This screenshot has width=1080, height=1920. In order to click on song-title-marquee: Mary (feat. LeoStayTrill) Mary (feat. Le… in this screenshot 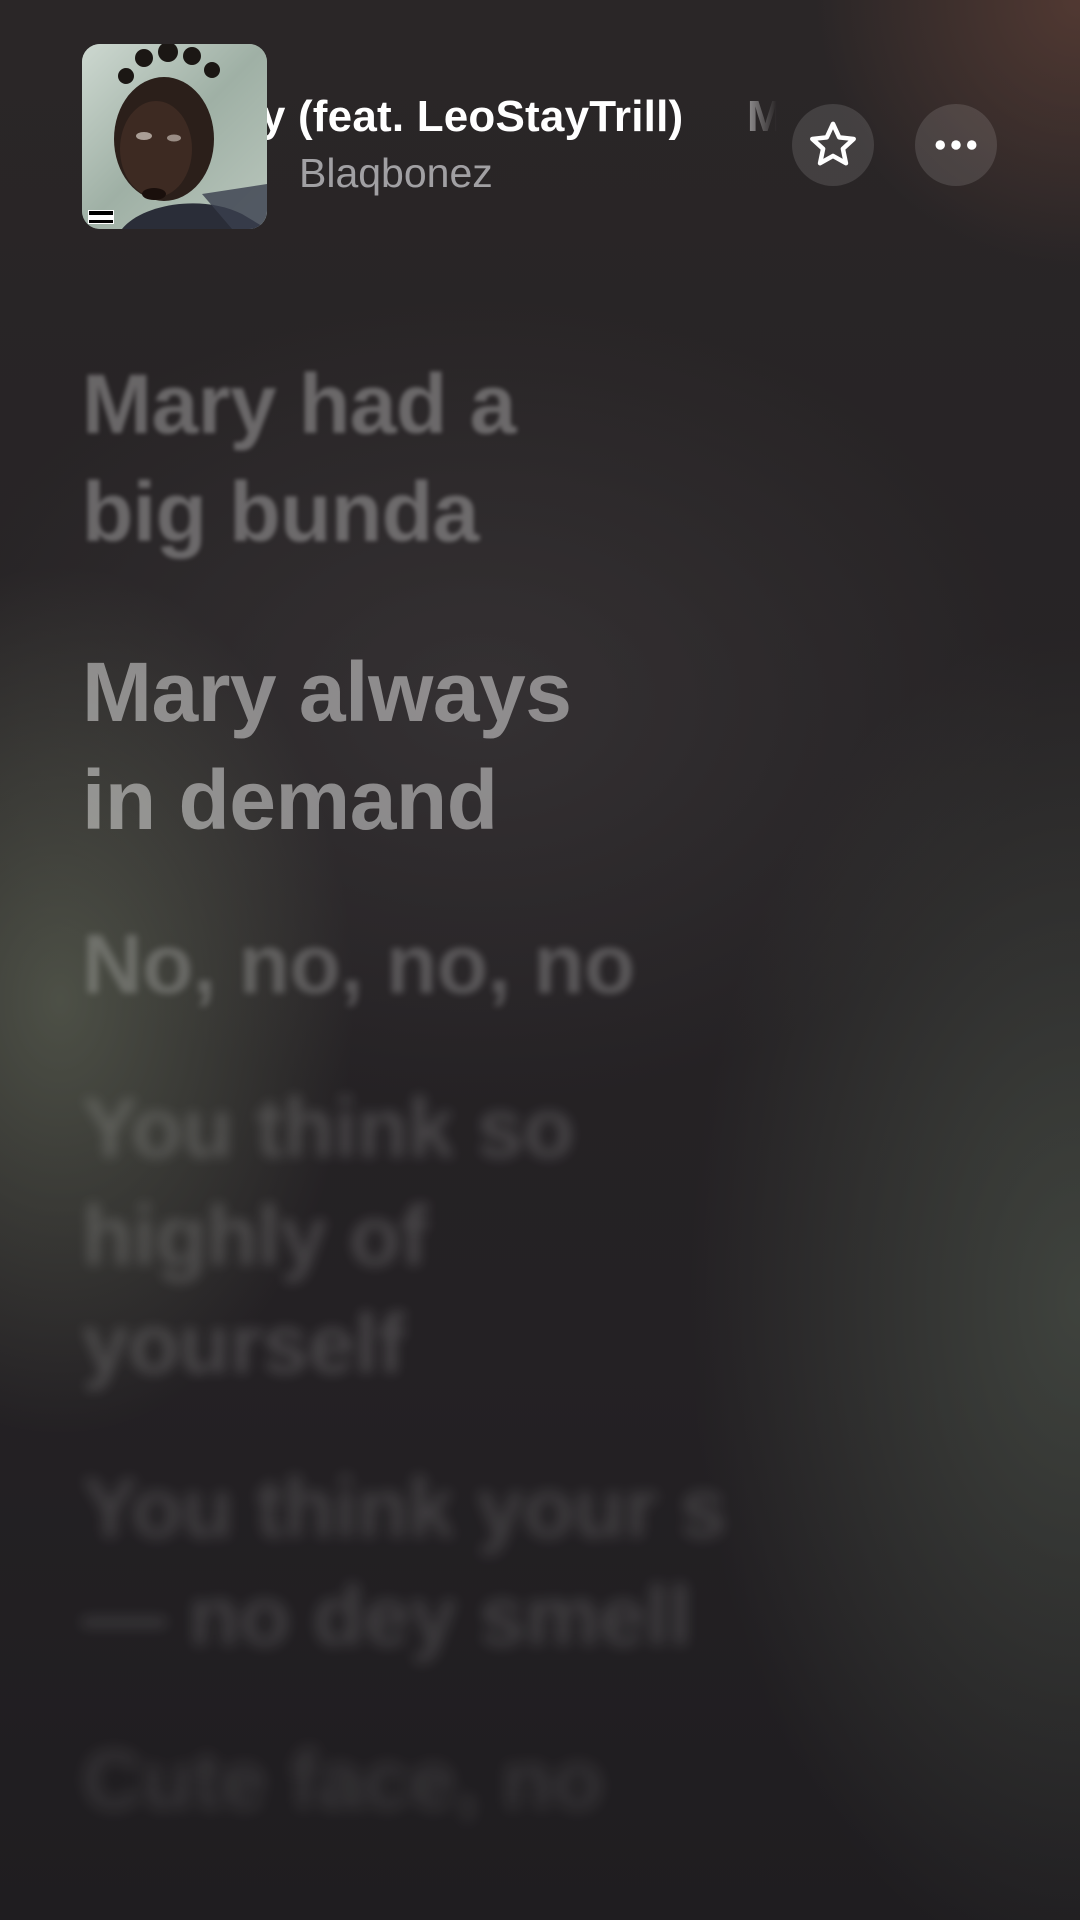, I will do `click(522, 118)`.